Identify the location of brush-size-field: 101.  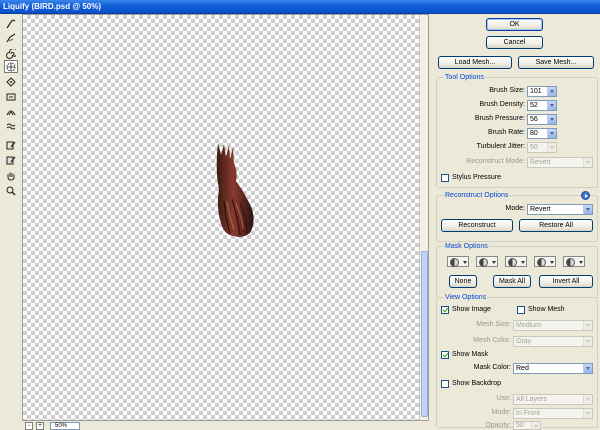
(542, 91).